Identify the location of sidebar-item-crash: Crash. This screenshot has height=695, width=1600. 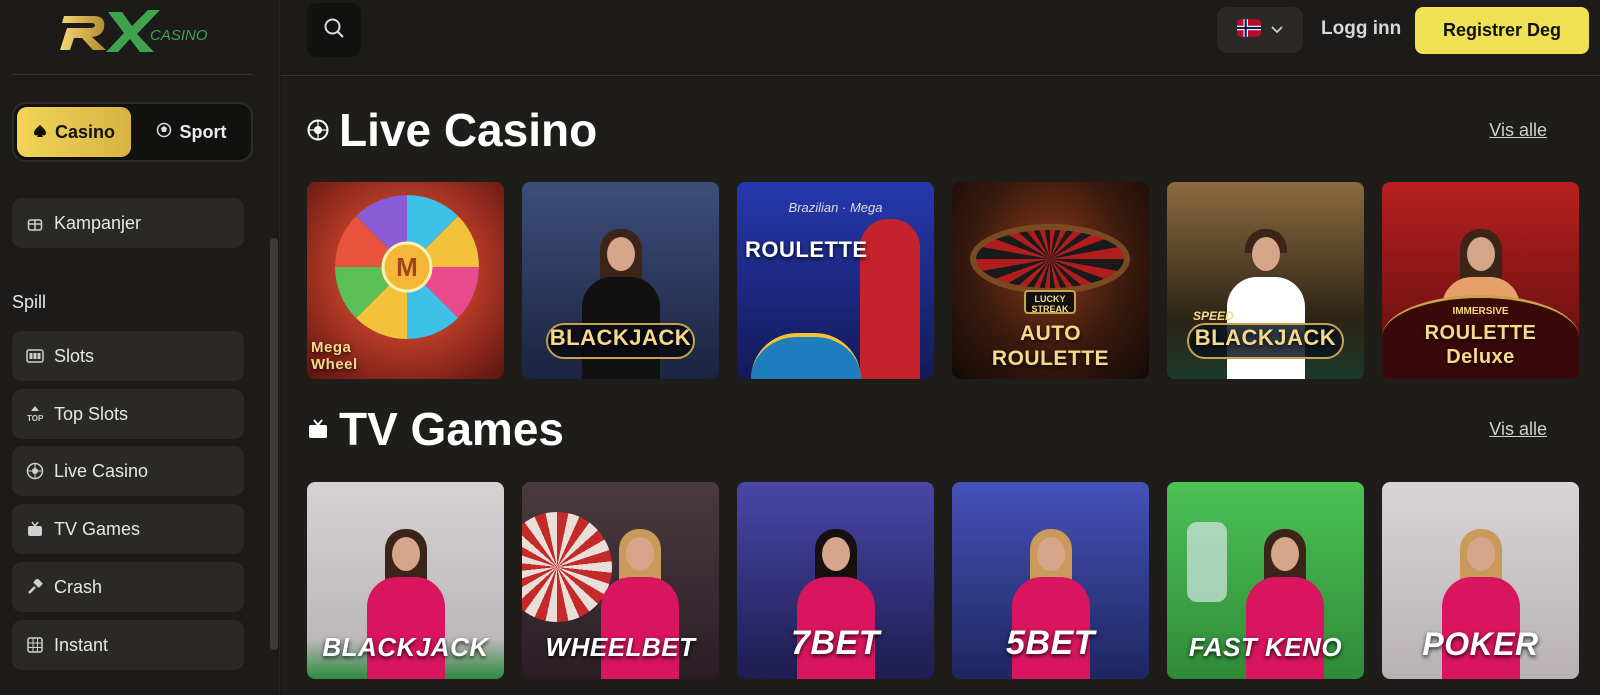
(128, 587).